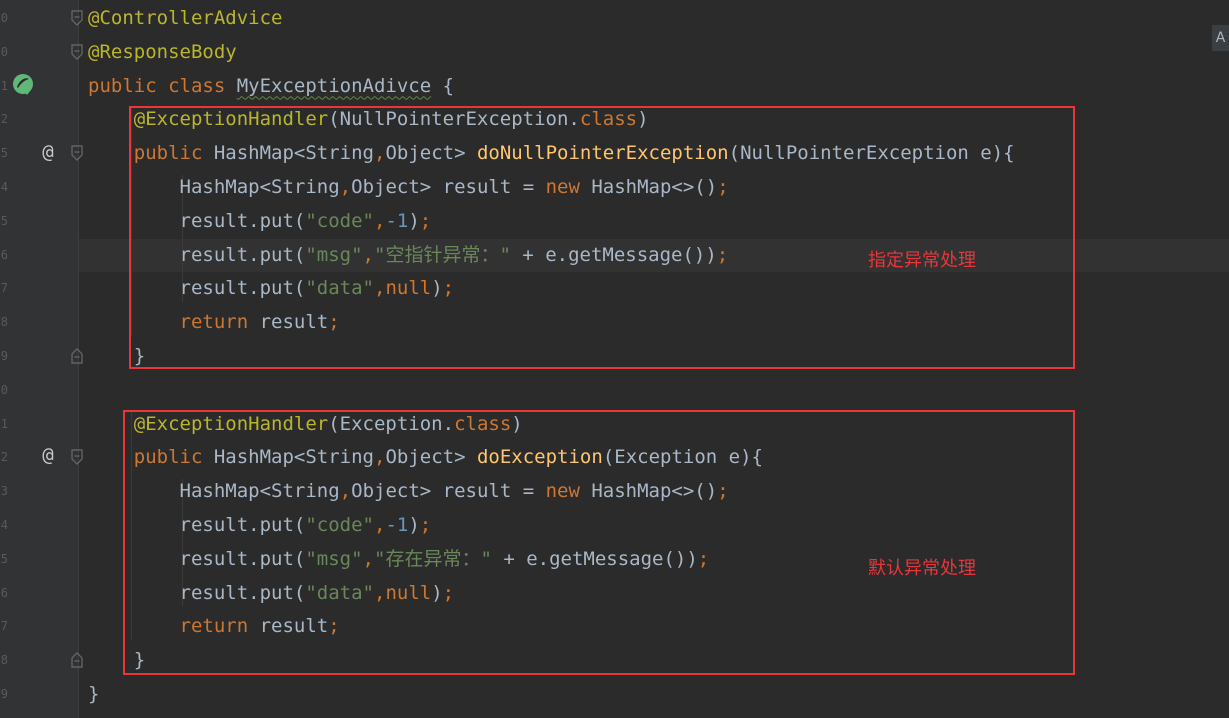  Describe the element at coordinates (443, 85) in the screenshot. I see `code-token: {` at that location.